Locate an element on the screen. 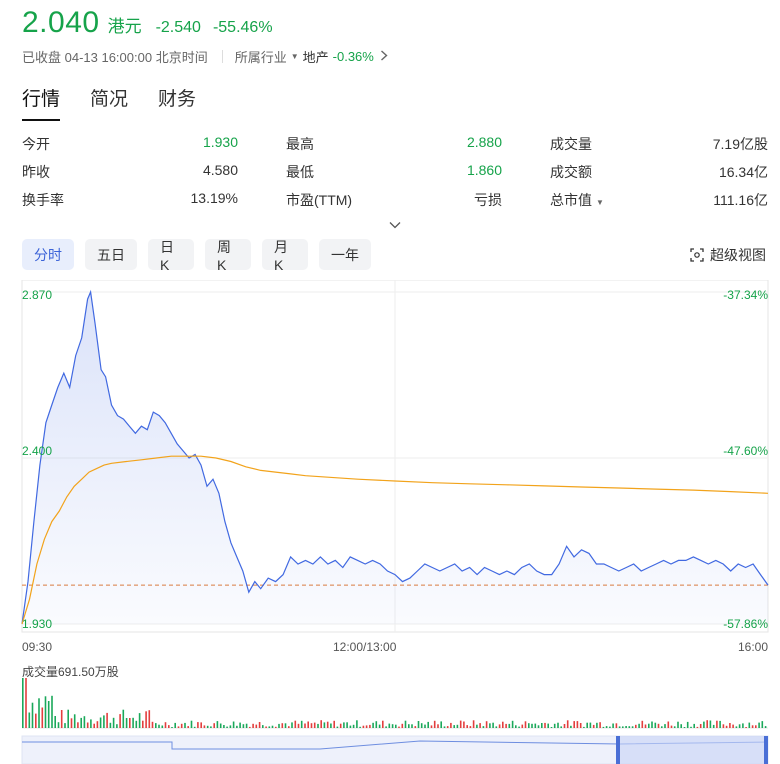 The image size is (780, 764). period-monthly-k: 月K is located at coordinates (285, 256).